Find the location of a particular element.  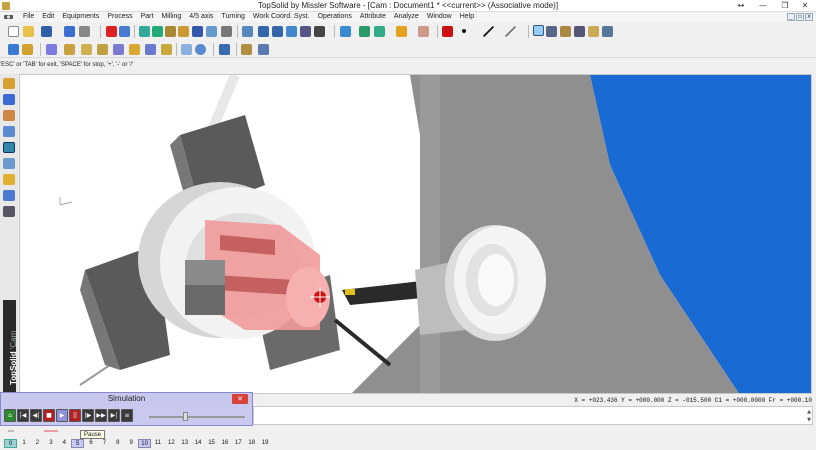

nc-program-icon is located at coordinates (224, 49).